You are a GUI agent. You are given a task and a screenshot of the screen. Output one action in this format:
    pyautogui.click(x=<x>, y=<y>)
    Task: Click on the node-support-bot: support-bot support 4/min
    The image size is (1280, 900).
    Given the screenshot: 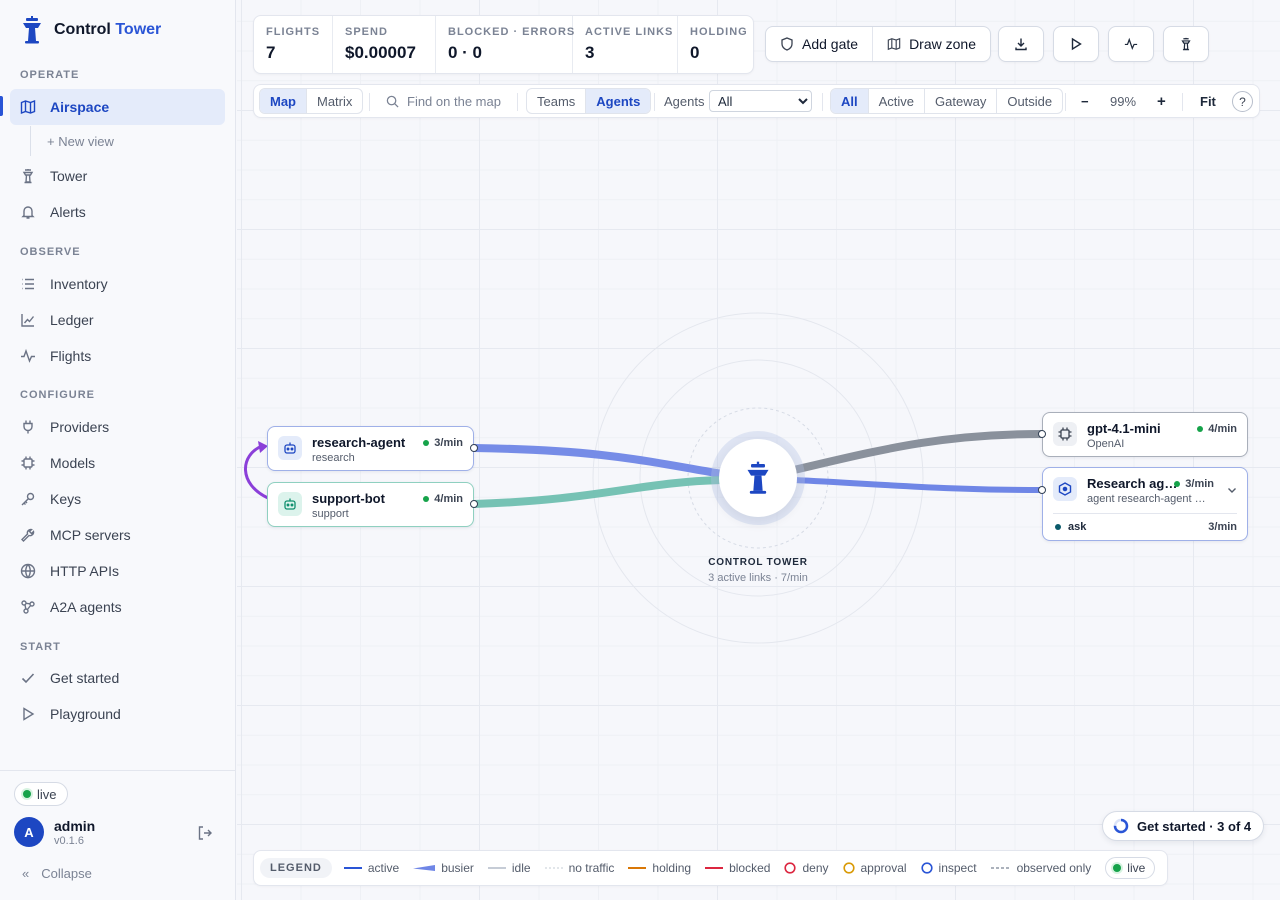 What is the action you would take?
    pyautogui.click(x=370, y=504)
    